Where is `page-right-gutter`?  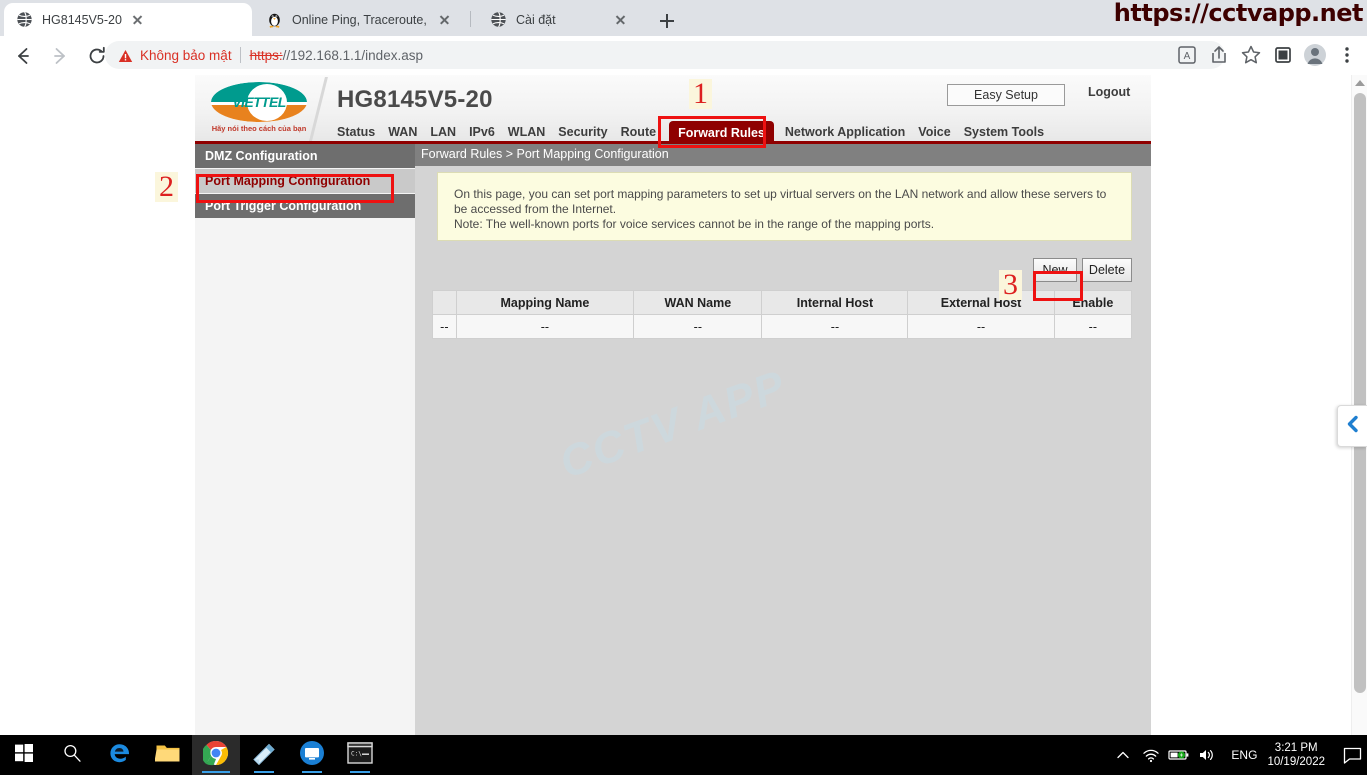 page-right-gutter is located at coordinates (1251, 405).